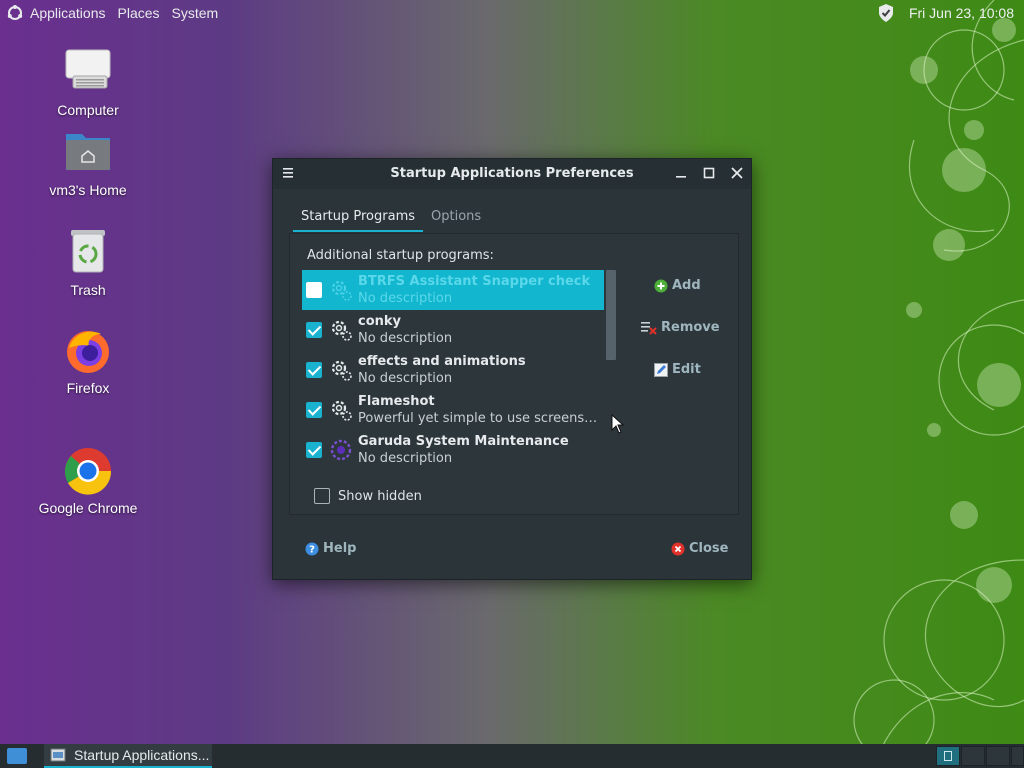 The height and width of the screenshot is (768, 1024). I want to click on edit-button: Edit, so click(677, 369).